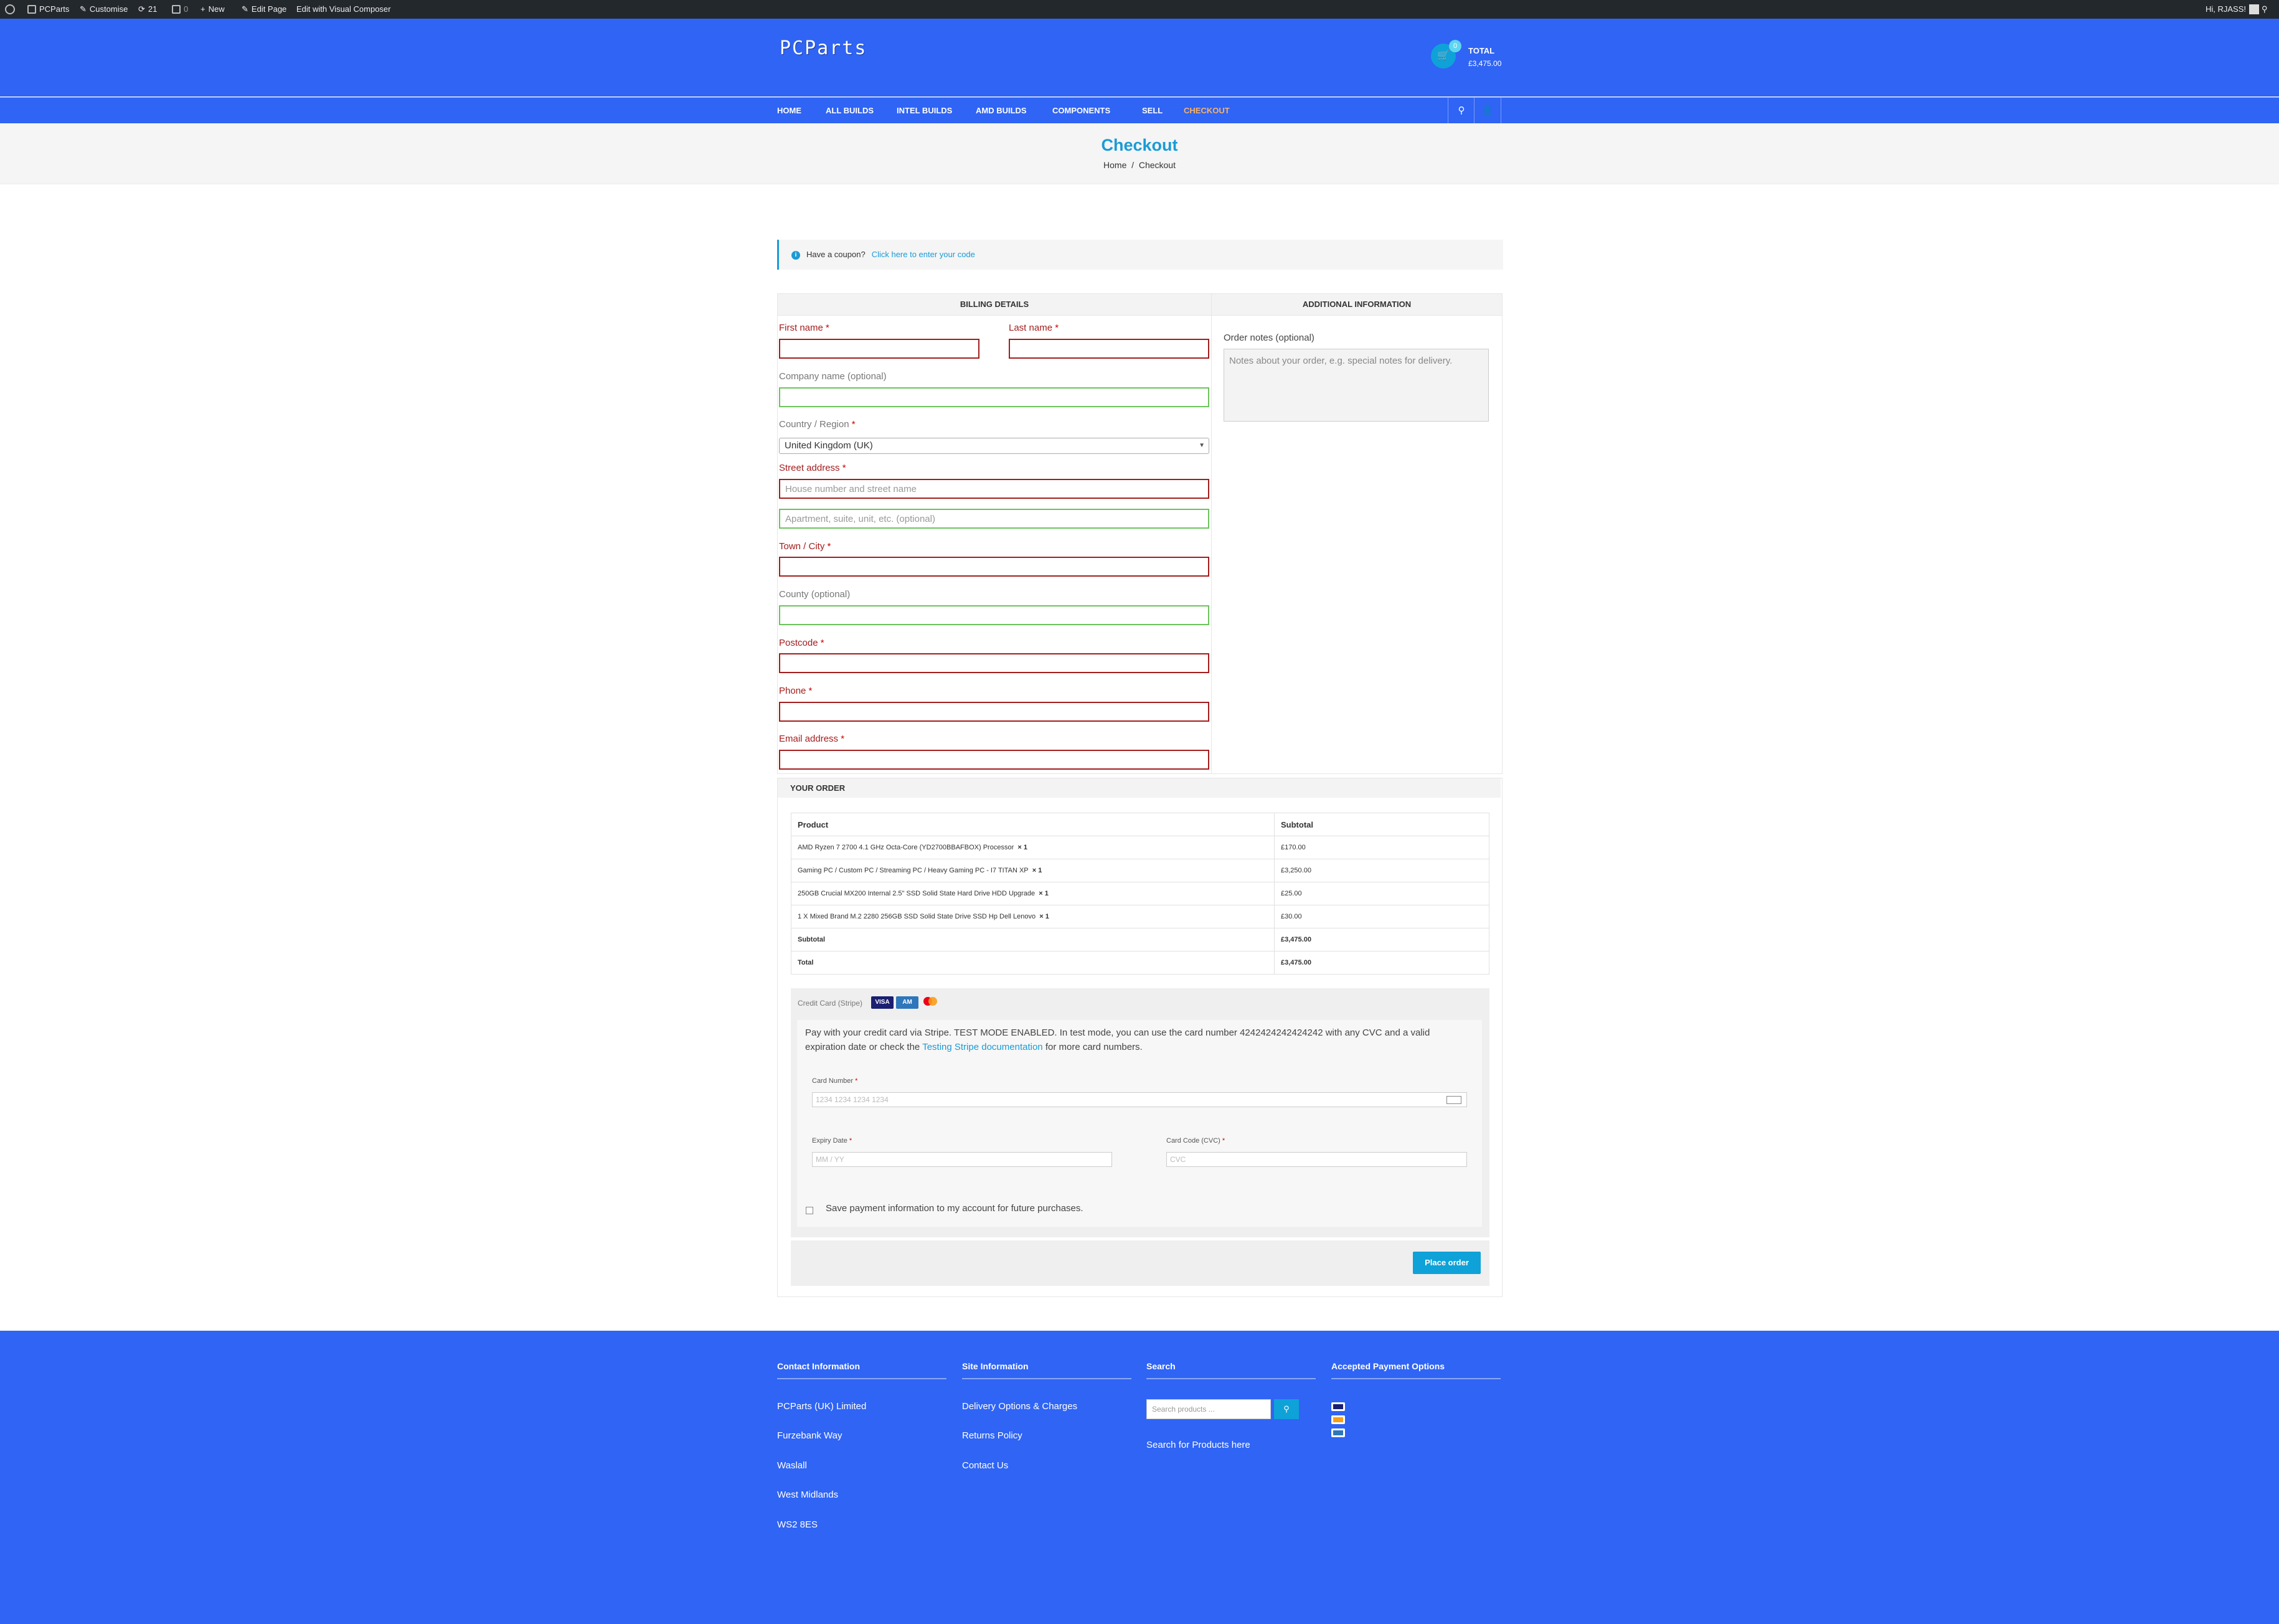  Describe the element at coordinates (203, 9) in the screenshot. I see `plus-icon: +` at that location.